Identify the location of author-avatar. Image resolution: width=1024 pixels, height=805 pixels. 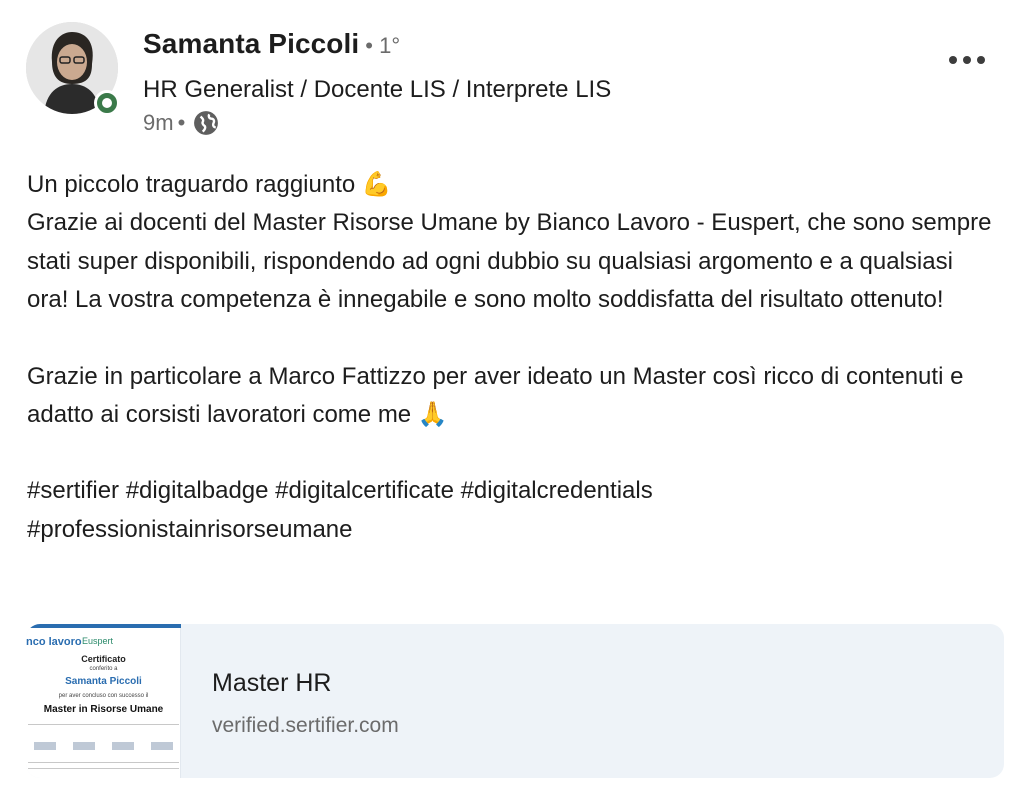
(74, 70).